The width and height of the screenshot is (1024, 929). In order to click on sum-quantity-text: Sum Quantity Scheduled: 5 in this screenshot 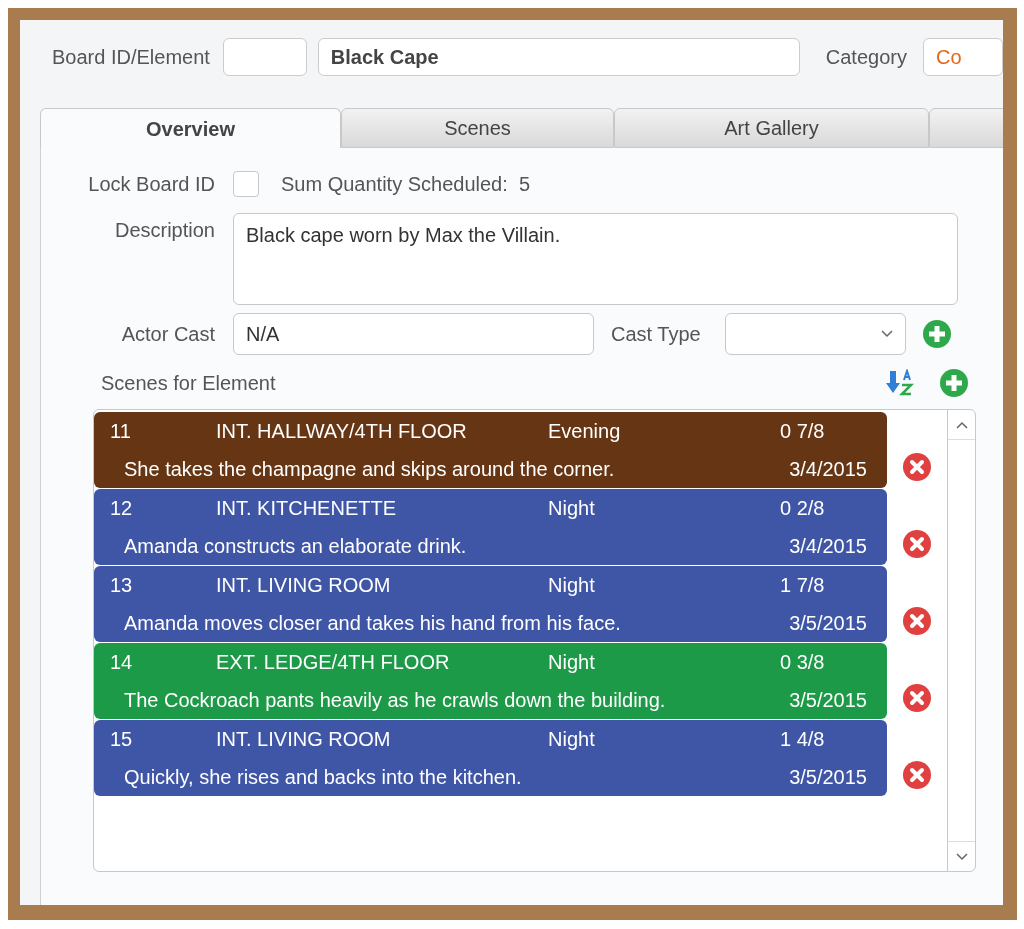, I will do `click(406, 184)`.